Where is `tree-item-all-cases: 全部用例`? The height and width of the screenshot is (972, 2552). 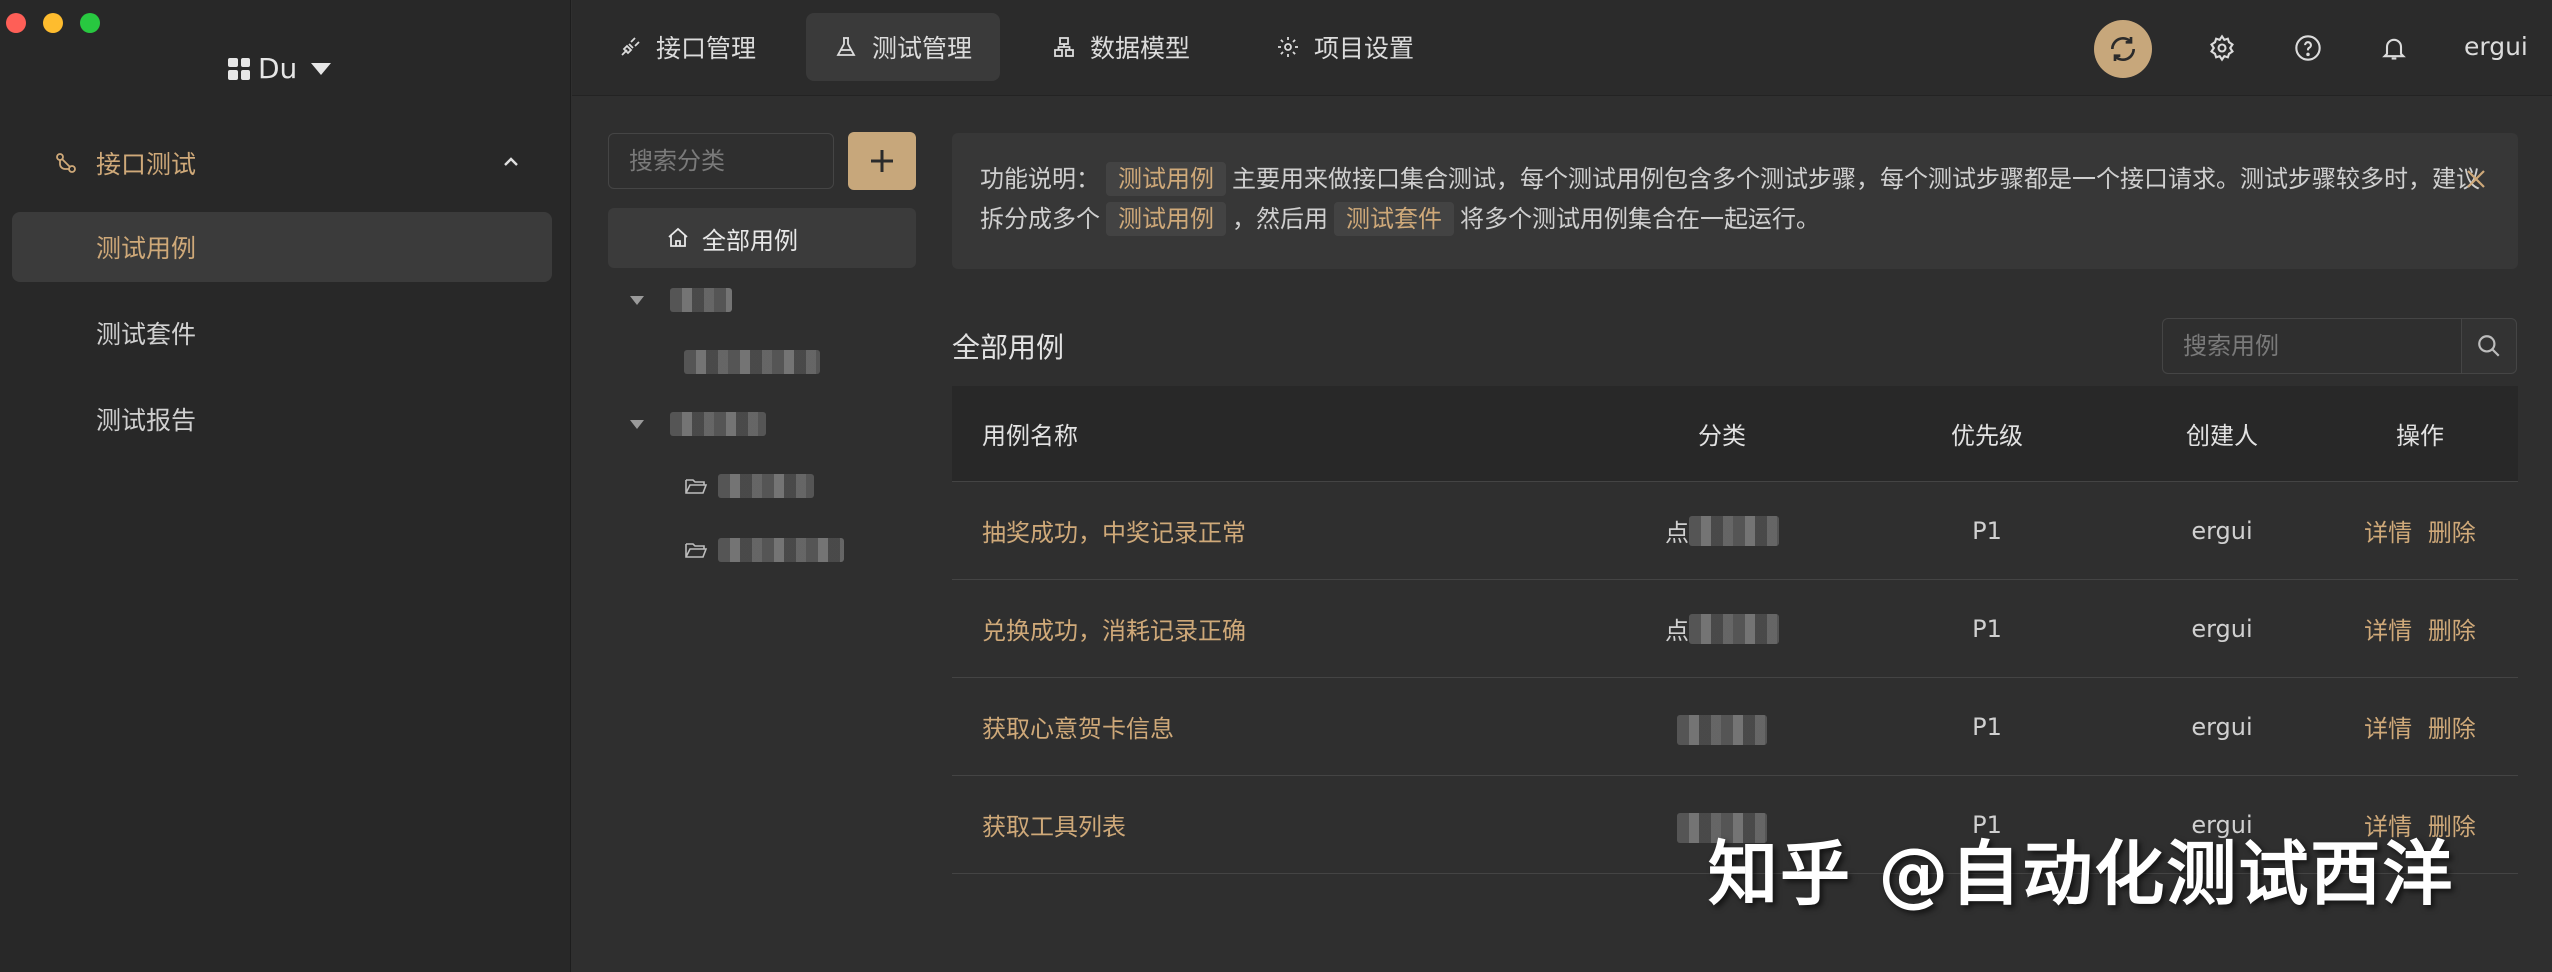
tree-item-all-cases: 全部用例 is located at coordinates (762, 238).